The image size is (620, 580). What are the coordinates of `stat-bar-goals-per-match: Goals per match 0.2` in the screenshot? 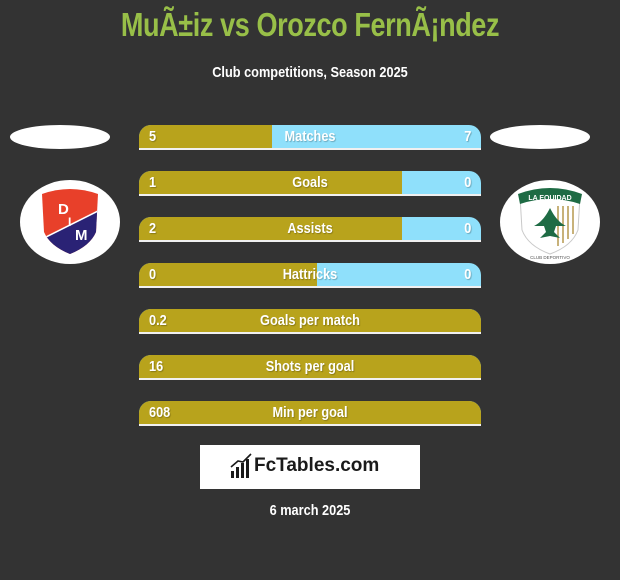 It's located at (310, 321).